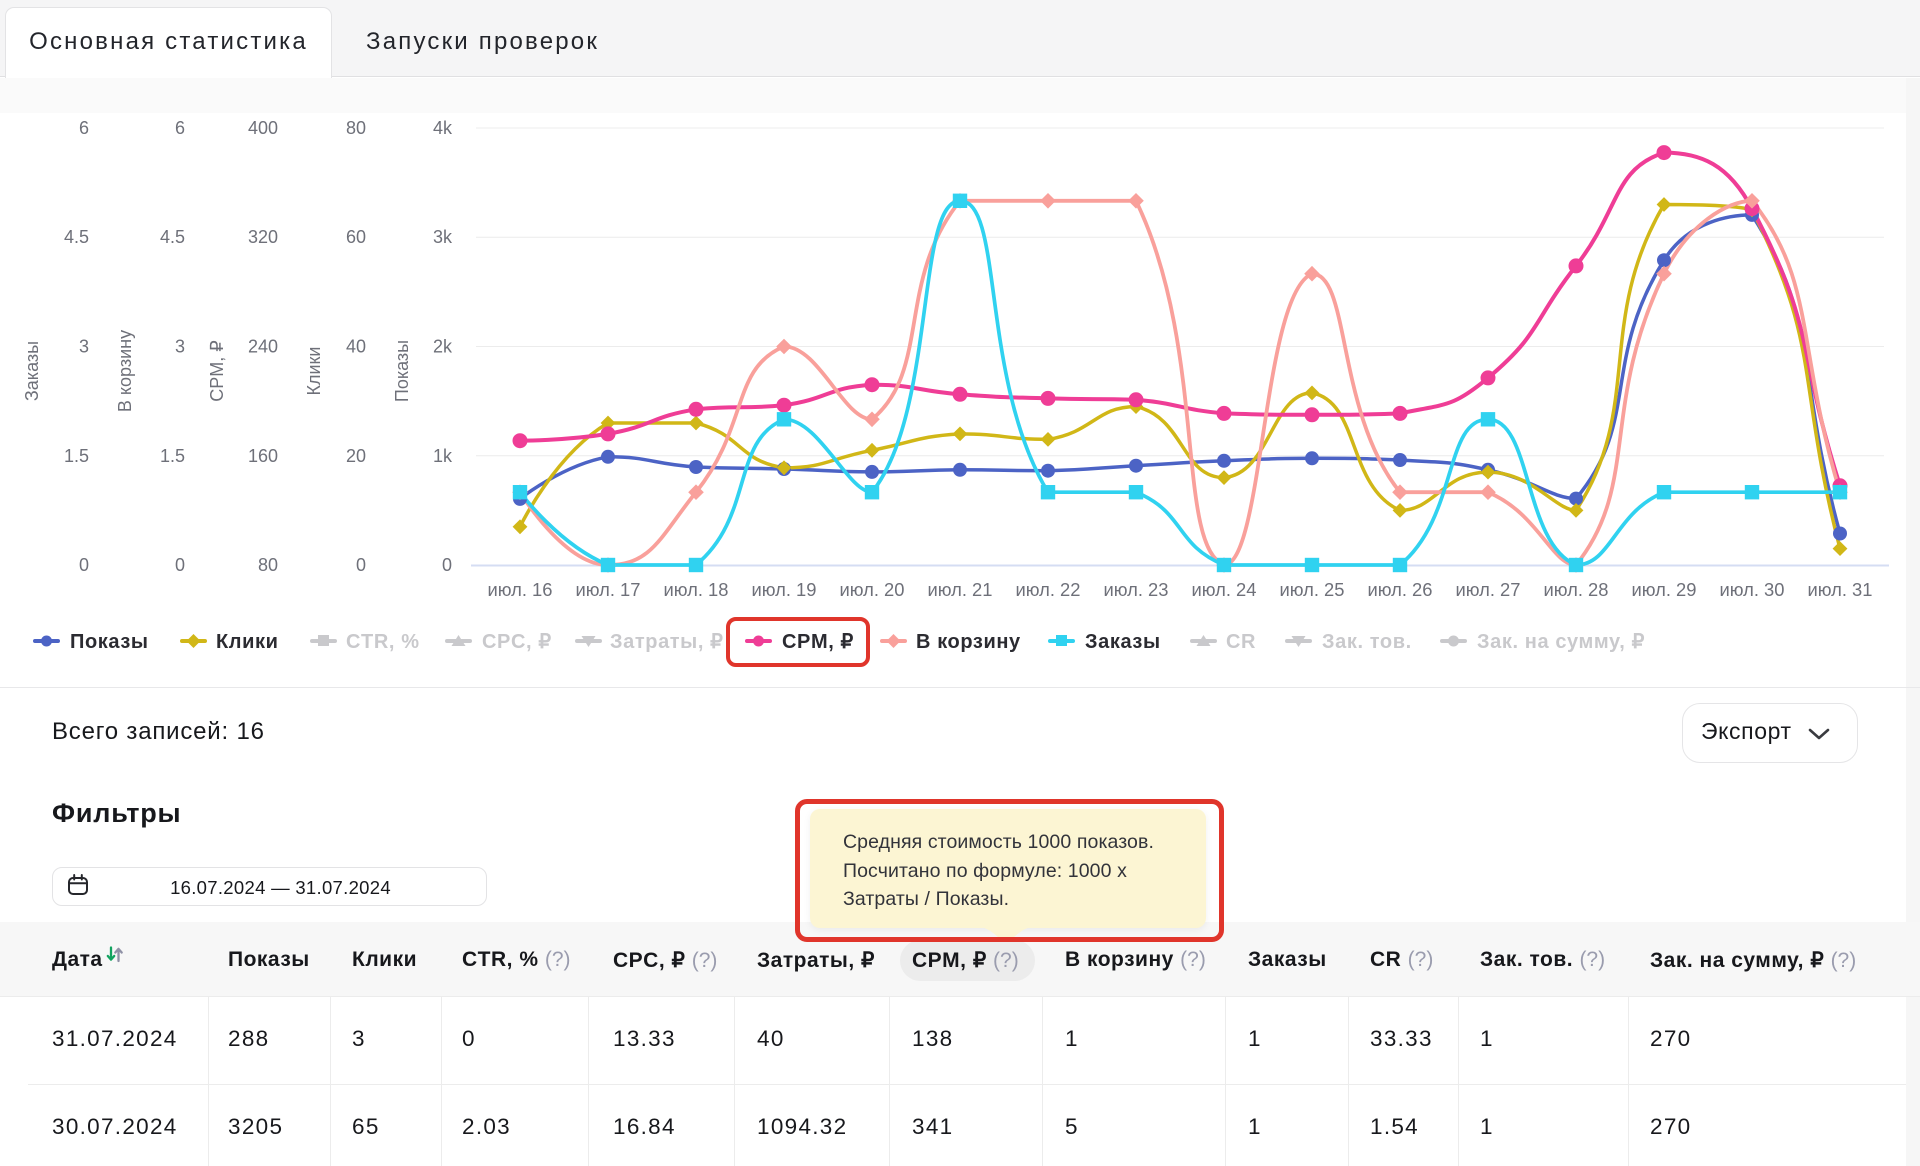 This screenshot has height=1166, width=1920. Describe the element at coordinates (784, 589) in the screenshot. I see `svg-text: июл. 19` at that location.